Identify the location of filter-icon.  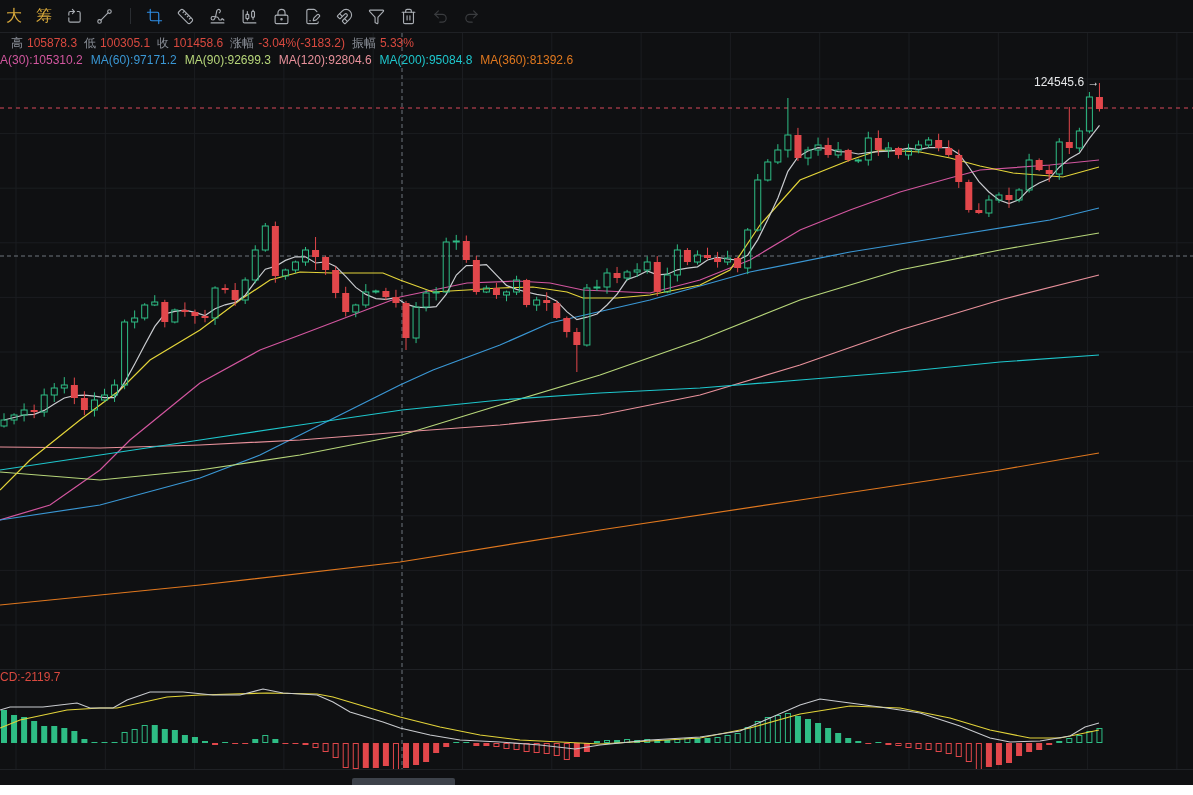
(377, 16).